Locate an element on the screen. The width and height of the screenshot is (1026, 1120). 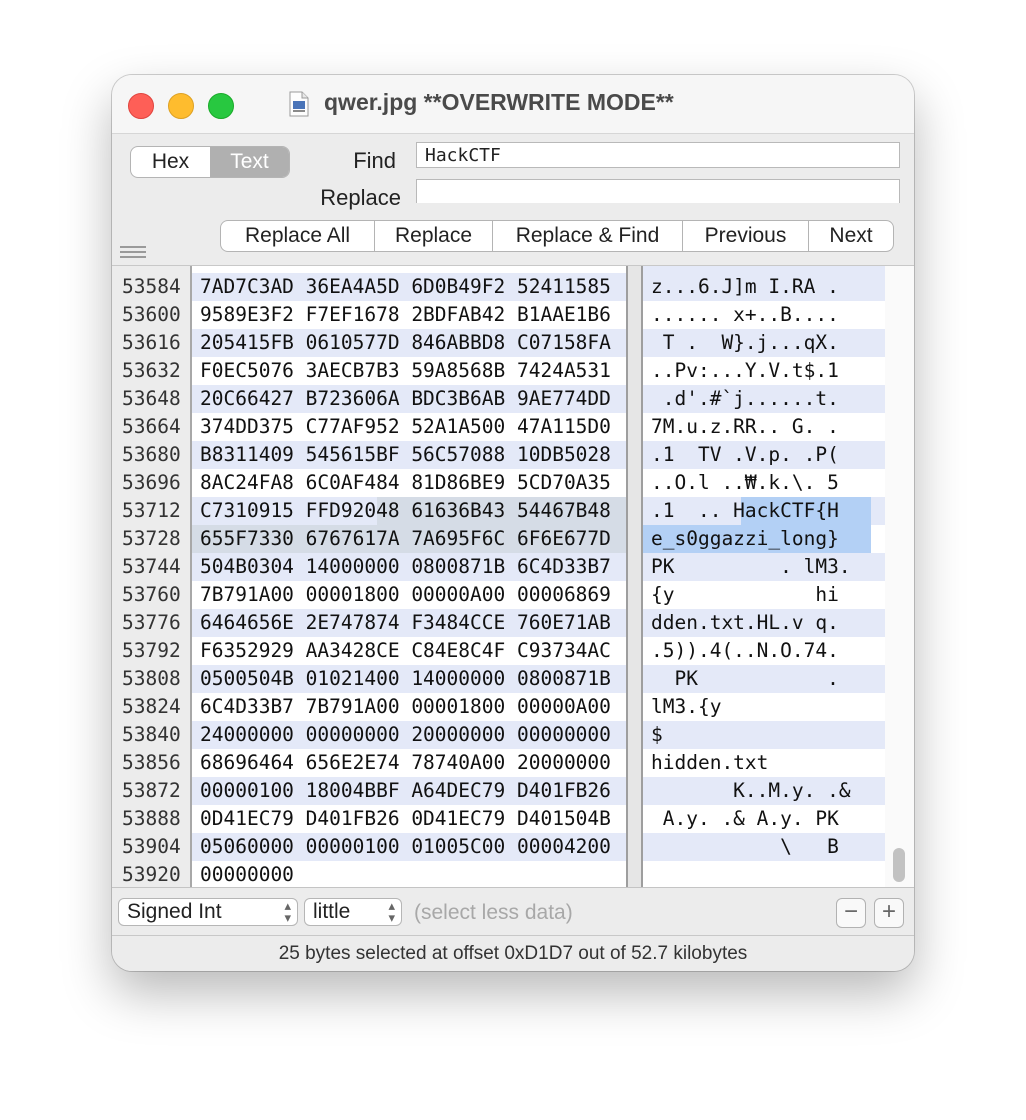
plus-button: + is located at coordinates (889, 913).